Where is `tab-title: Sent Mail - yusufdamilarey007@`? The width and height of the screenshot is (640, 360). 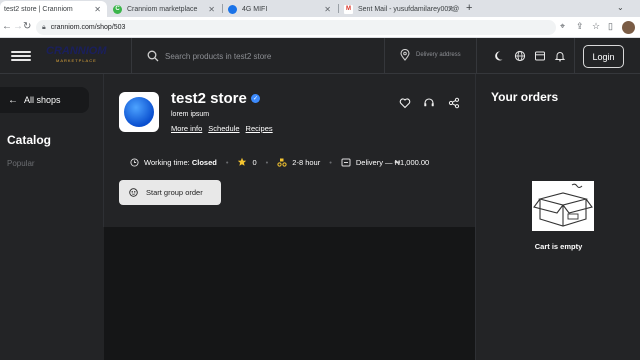
tab-title: Sent Mail - yusufdamilarey007@ is located at coordinates (409, 9).